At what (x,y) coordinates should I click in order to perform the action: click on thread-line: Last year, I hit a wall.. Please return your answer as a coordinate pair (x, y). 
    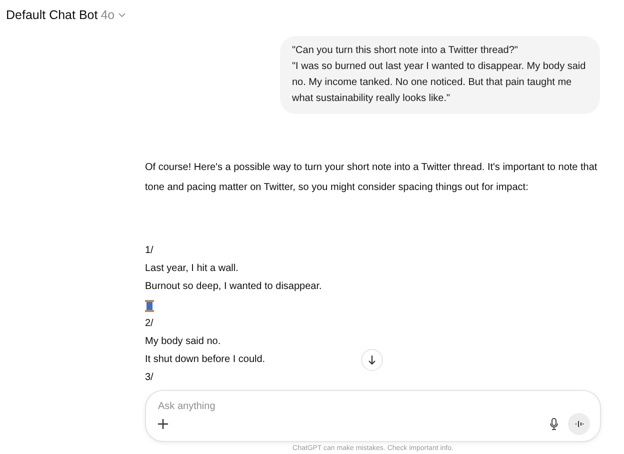
    Looking at the image, I should click on (191, 269).